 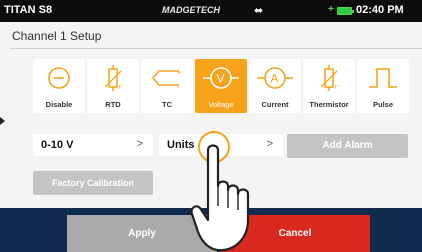 What do you see at coordinates (345, 11) in the screenshot?
I see `battery-icon` at bounding box center [345, 11].